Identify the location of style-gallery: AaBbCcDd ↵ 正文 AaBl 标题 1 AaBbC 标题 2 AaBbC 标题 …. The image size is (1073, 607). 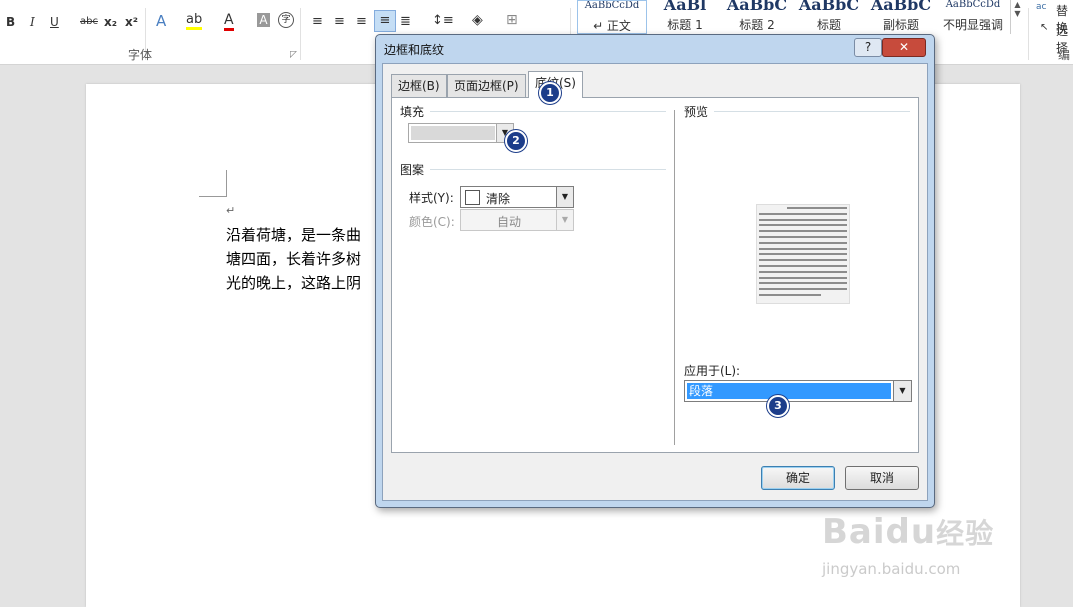
(793, 17).